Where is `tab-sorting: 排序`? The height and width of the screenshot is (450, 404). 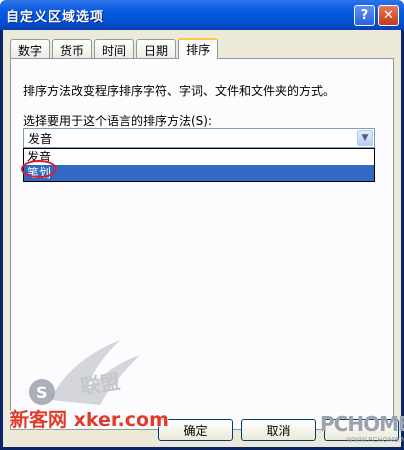
tab-sorting: 排序 is located at coordinates (198, 48).